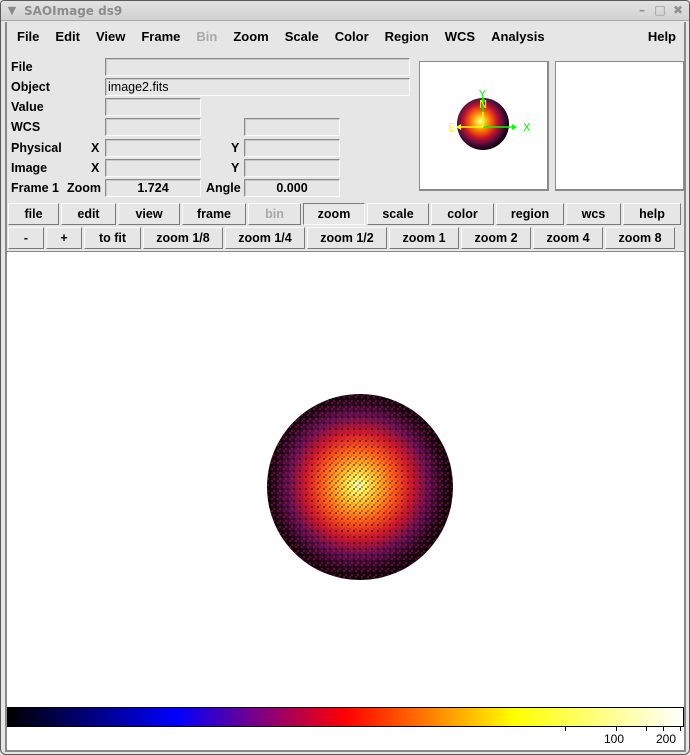 This screenshot has height=755, width=690. What do you see at coordinates (153, 148) in the screenshot?
I see `physical-x-field` at bounding box center [153, 148].